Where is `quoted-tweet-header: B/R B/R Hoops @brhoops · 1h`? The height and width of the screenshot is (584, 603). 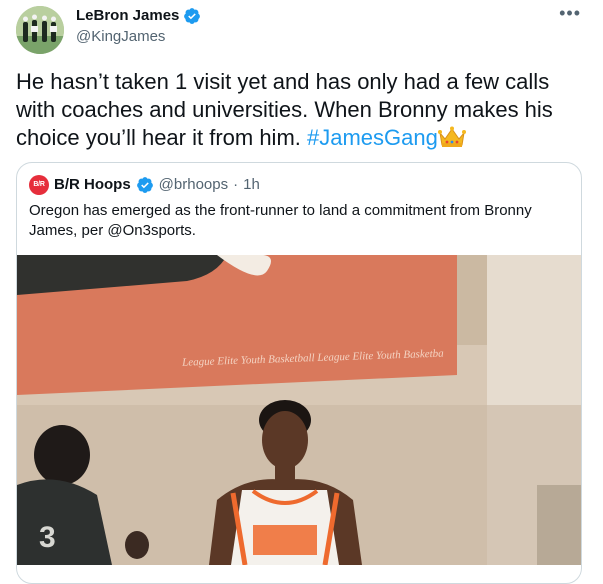 quoted-tweet-header: B/R B/R Hoops @brhoops · 1h is located at coordinates (144, 185).